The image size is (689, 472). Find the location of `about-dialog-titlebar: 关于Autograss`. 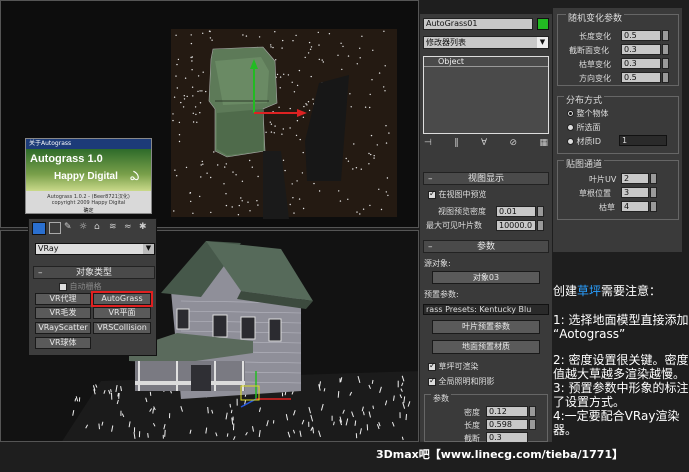

about-dialog-titlebar: 关于Autograss is located at coordinates (88, 144).